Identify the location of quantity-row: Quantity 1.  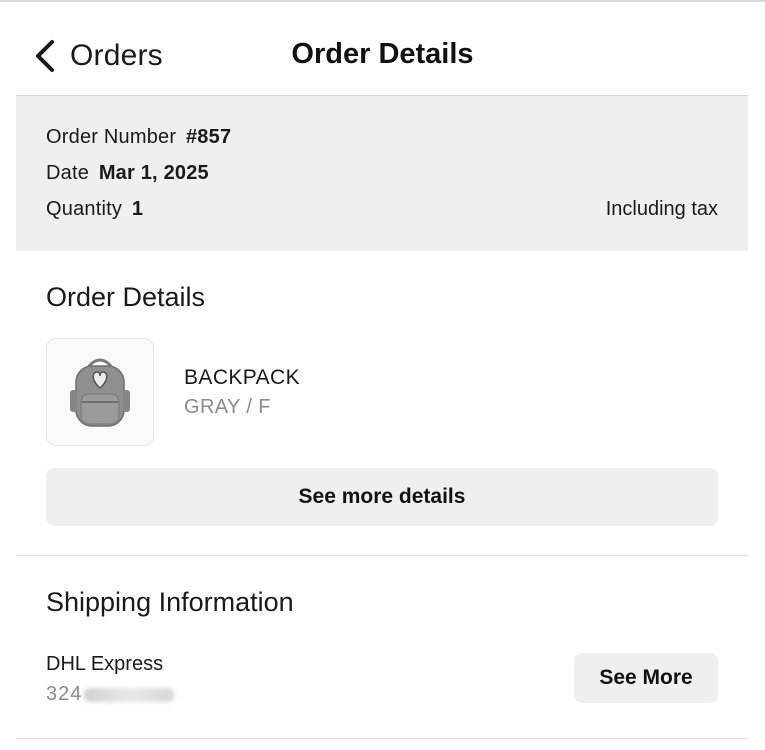
(94, 209).